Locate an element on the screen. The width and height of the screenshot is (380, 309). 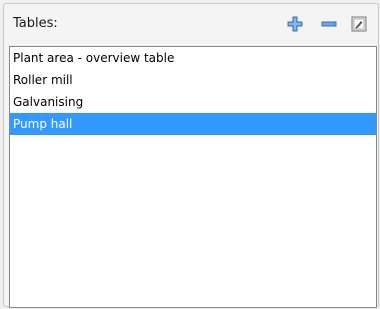
table-list-item: Galvanising is located at coordinates (193, 102).